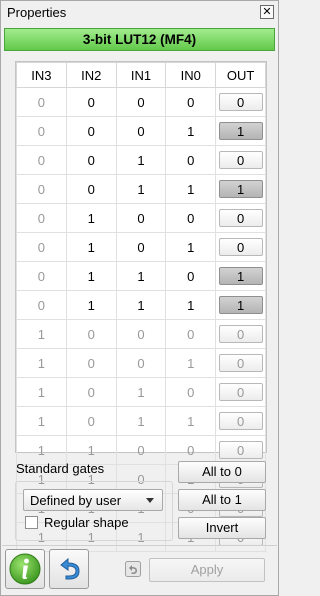  I want to click on apply-button: Apply, so click(207, 570).